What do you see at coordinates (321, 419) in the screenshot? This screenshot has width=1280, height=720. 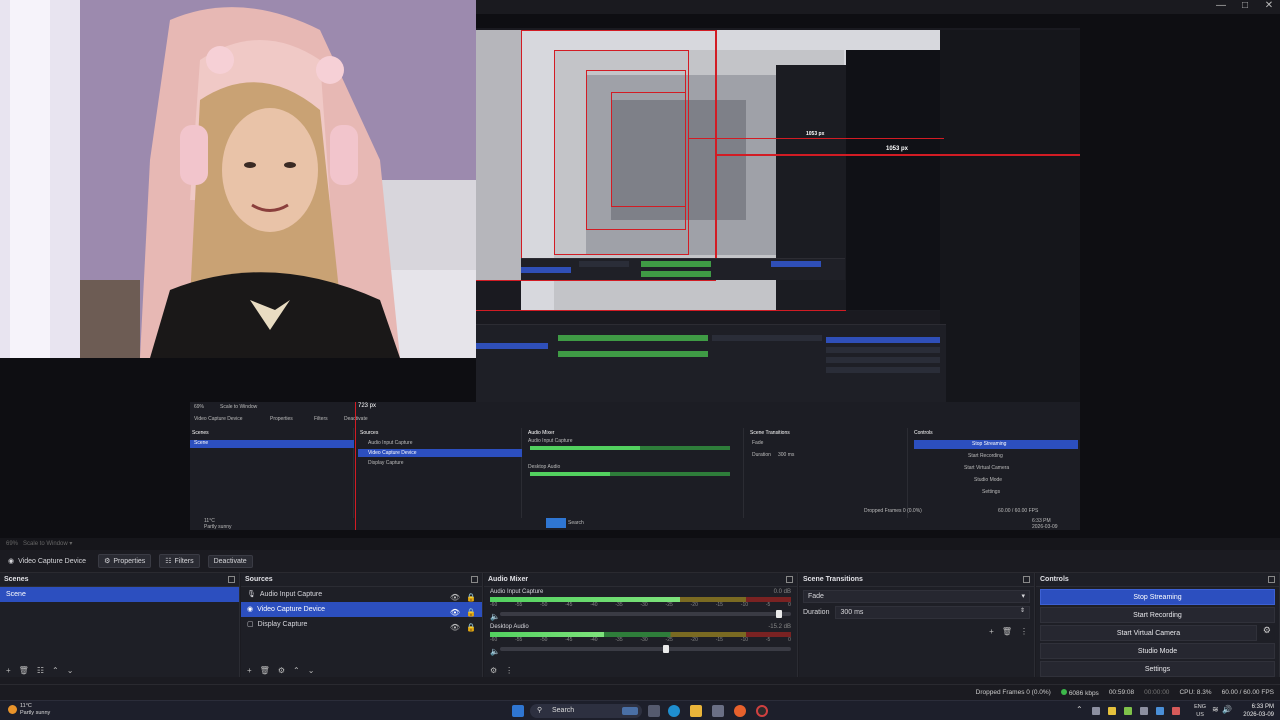 I see `mini-filters: Filters` at bounding box center [321, 419].